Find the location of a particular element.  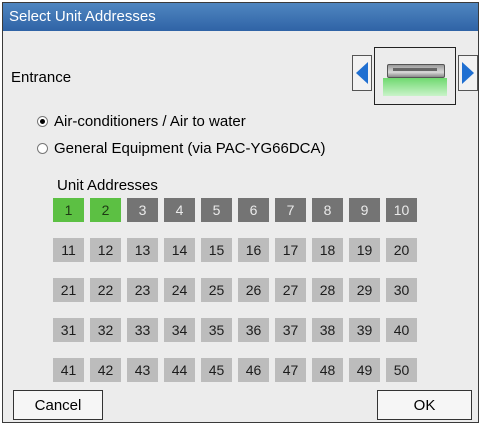

unit-addresses-label: Unit Addresses is located at coordinates (107, 185).